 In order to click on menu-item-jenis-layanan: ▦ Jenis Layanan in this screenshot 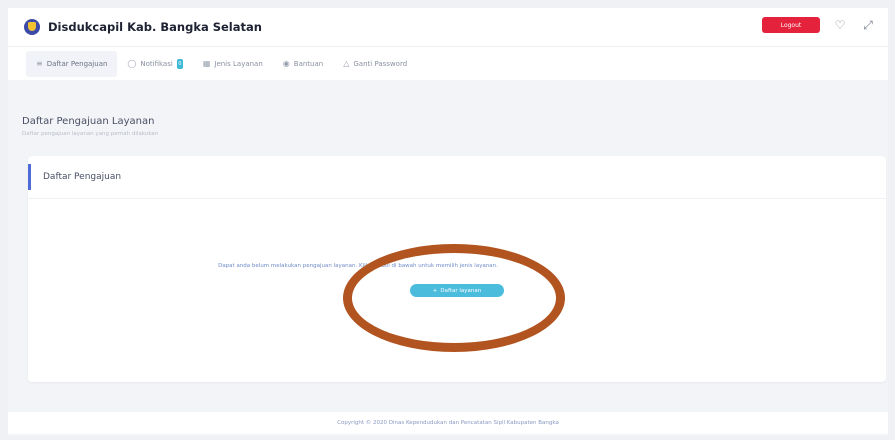, I will do `click(233, 64)`.